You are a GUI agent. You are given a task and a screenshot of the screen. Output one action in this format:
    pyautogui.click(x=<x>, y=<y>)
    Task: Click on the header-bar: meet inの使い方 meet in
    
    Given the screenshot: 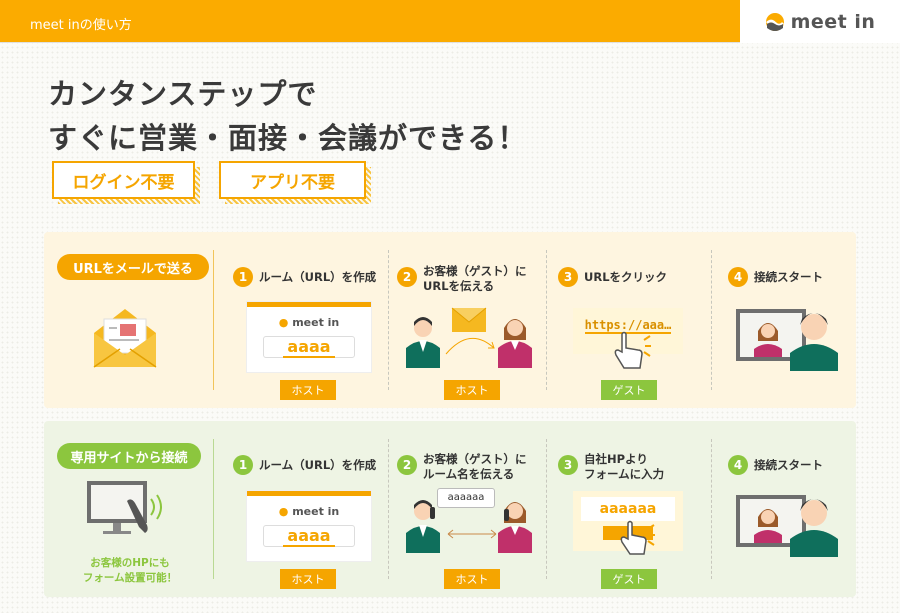 What is the action you would take?
    pyautogui.click(x=450, y=21)
    